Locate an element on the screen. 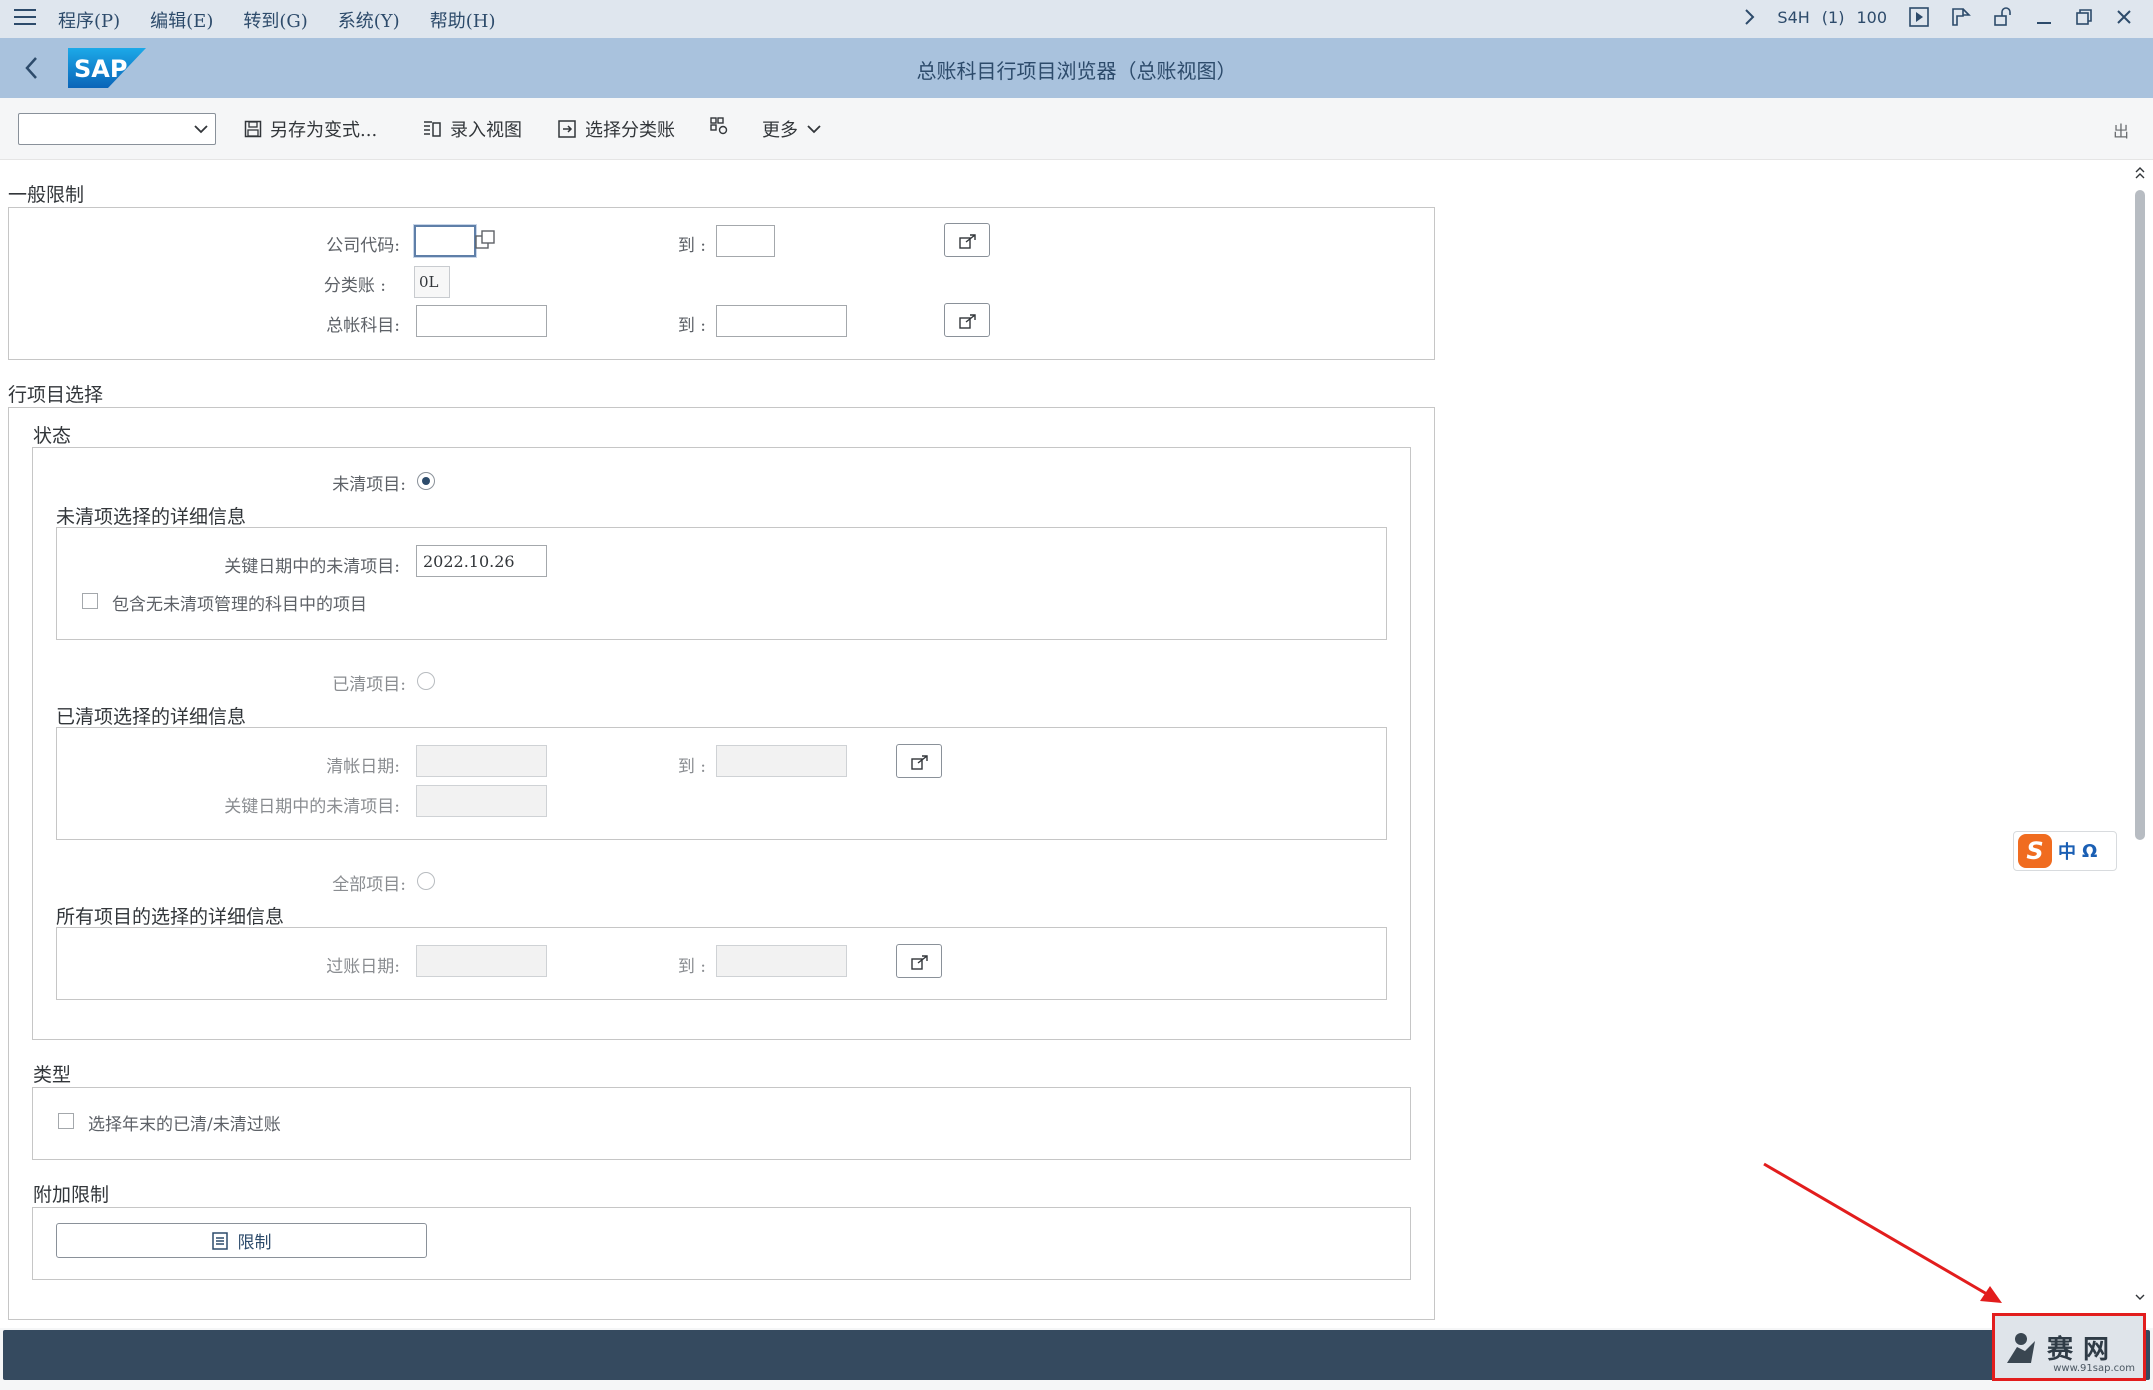 The height and width of the screenshot is (1390, 2153). open-key-date-label: 关键日期中的未清项目: is located at coordinates (312, 567).